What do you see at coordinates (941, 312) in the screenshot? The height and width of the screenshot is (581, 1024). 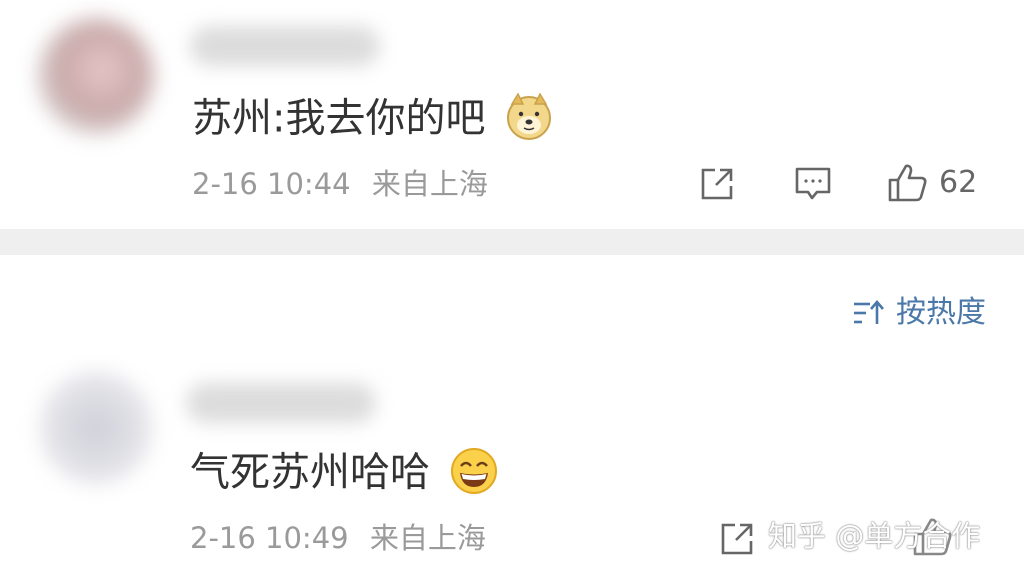 I see `sort-label: 按热度` at bounding box center [941, 312].